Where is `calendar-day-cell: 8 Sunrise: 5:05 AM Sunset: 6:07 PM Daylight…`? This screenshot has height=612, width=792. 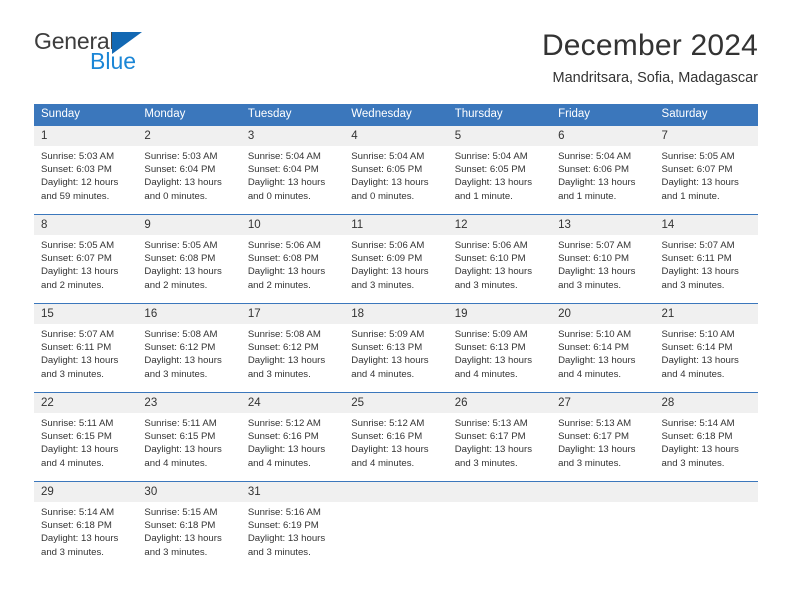 calendar-day-cell: 8 Sunrise: 5:05 AM Sunset: 6:07 PM Daylight… is located at coordinates (86, 259).